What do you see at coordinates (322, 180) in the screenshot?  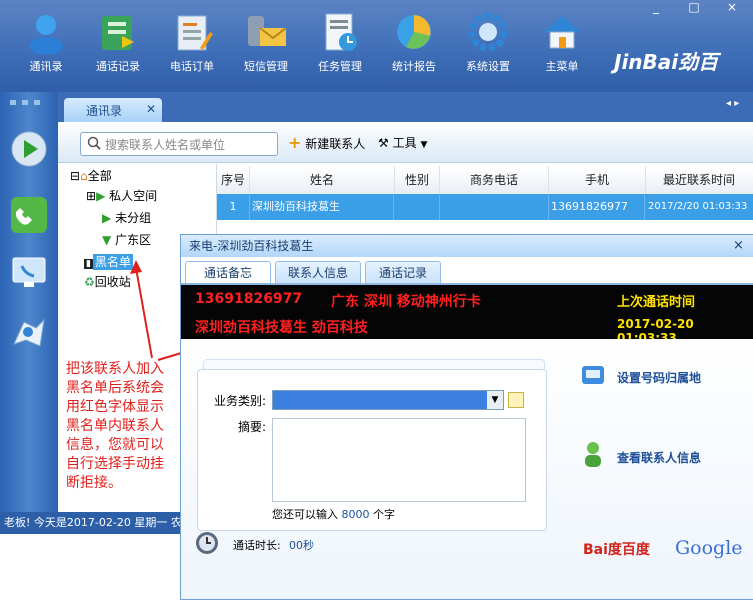 I see `column-header: 姓名` at bounding box center [322, 180].